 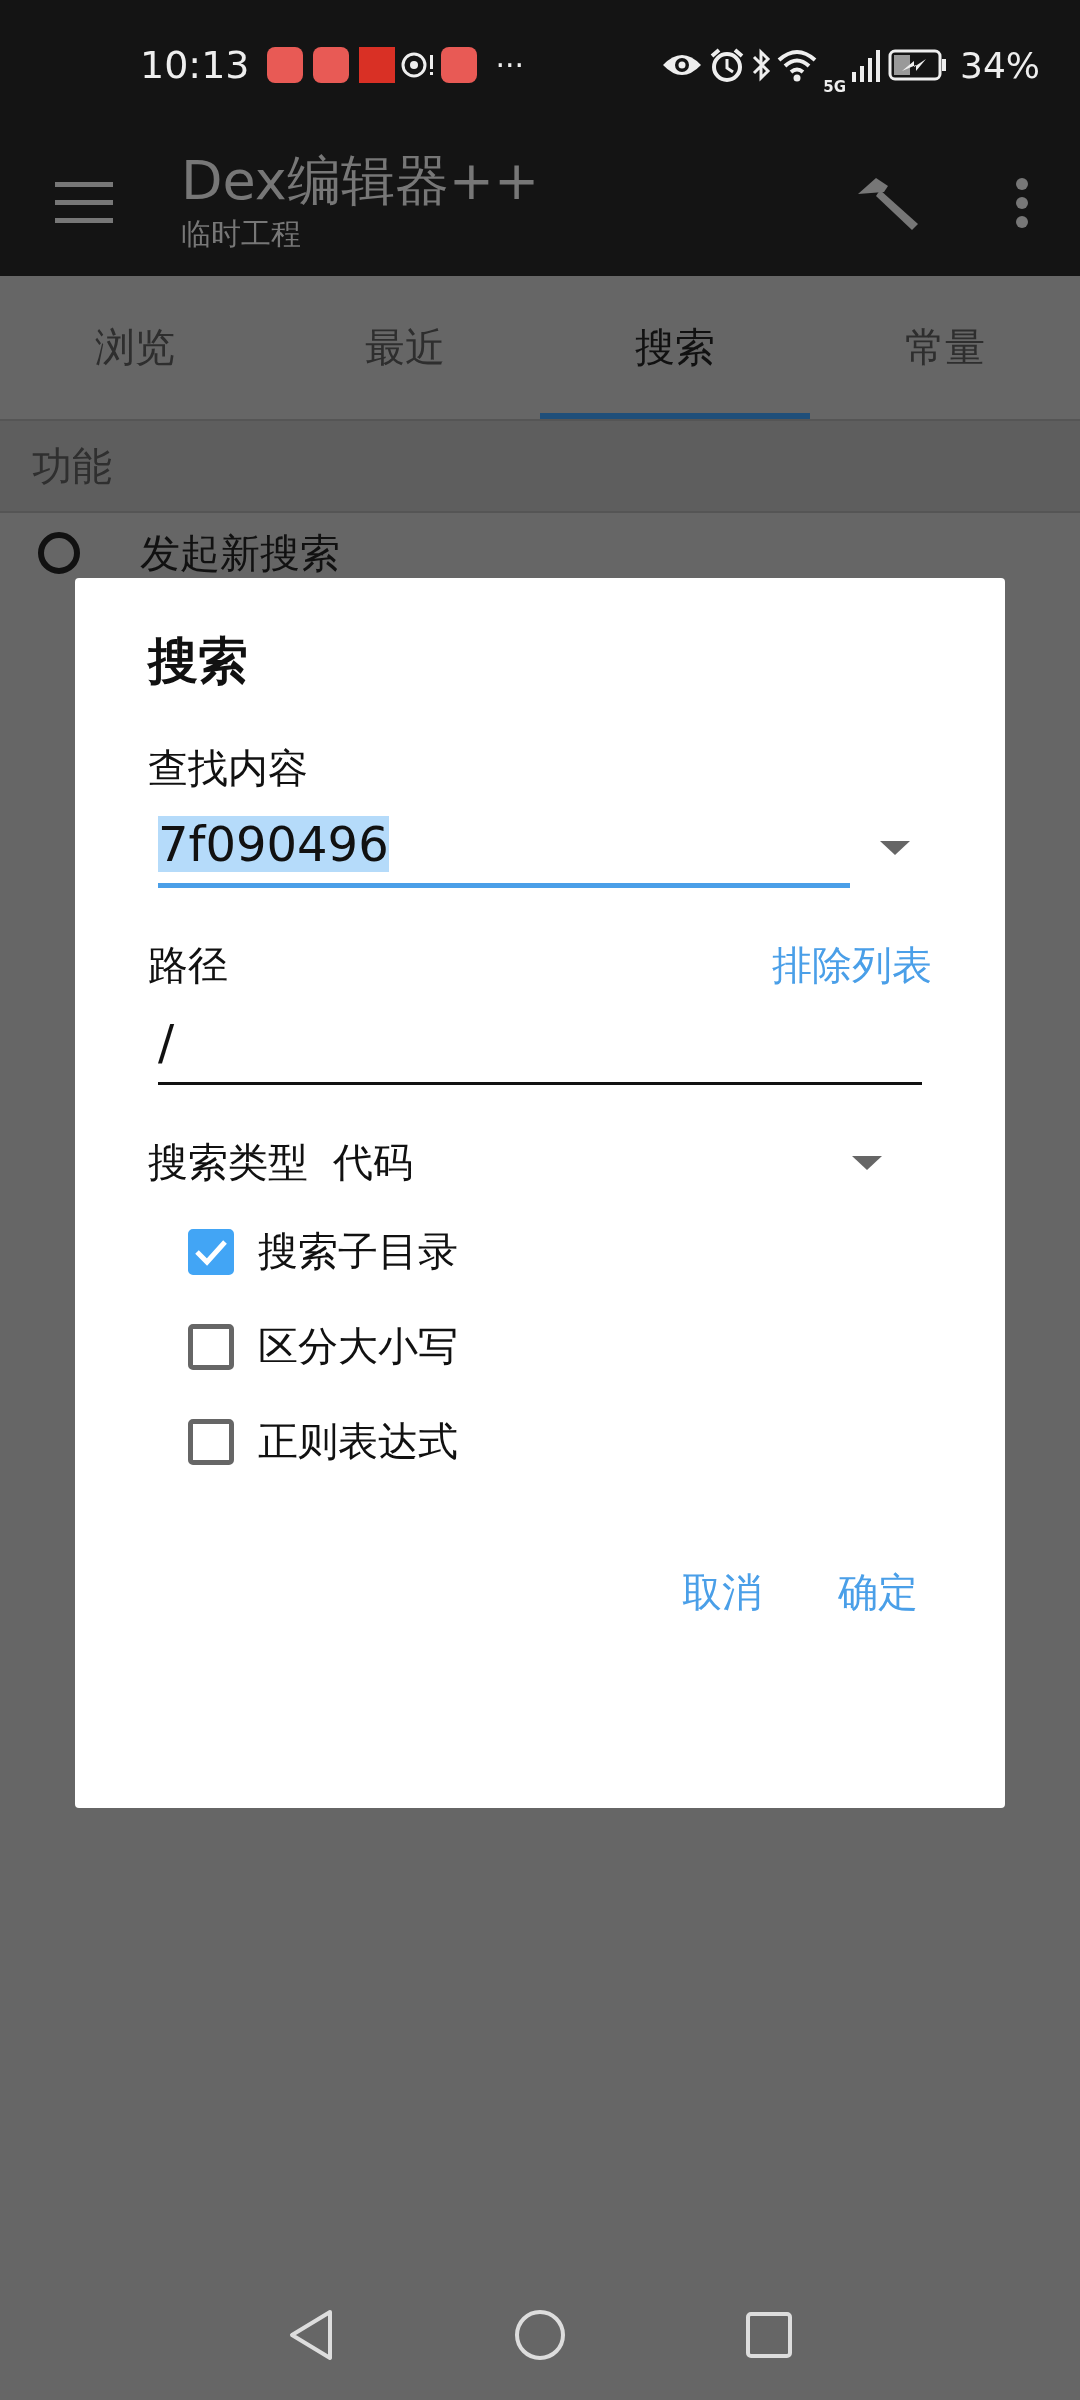 What do you see at coordinates (852, 965) in the screenshot?
I see `exclude-list-link: 排除列表` at bounding box center [852, 965].